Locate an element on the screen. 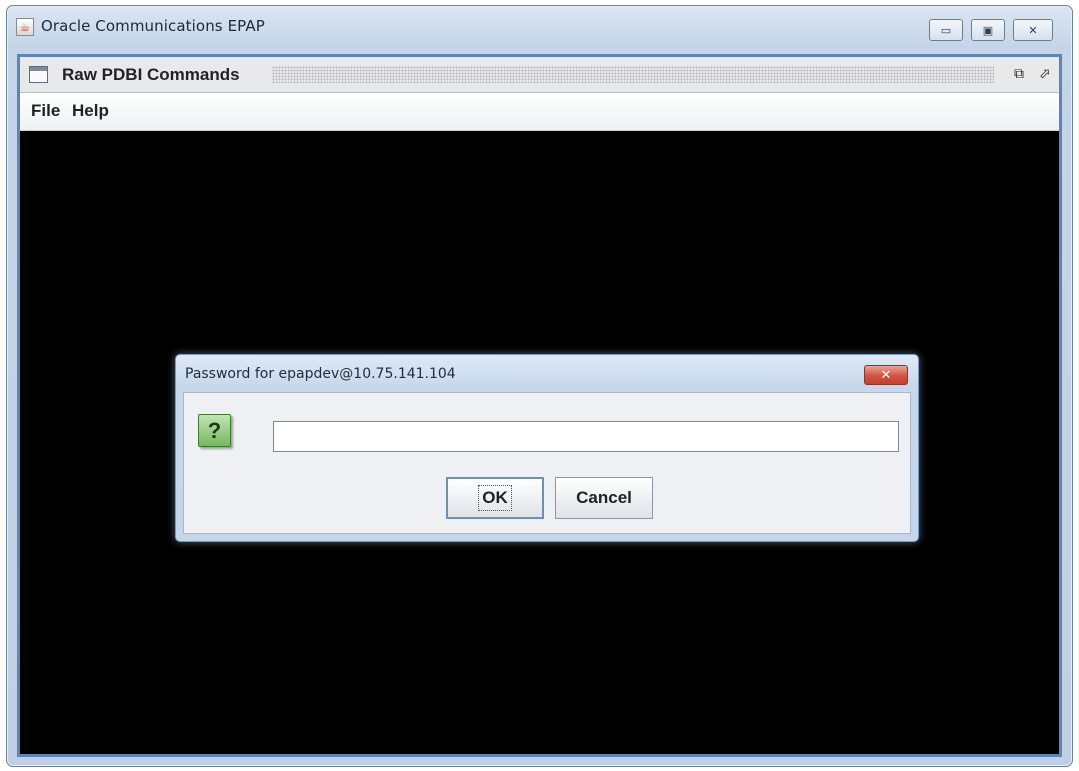 Image resolution: width=1079 pixels, height=771 pixels. password-dialog-body: ? OK Cancel is located at coordinates (547, 463).